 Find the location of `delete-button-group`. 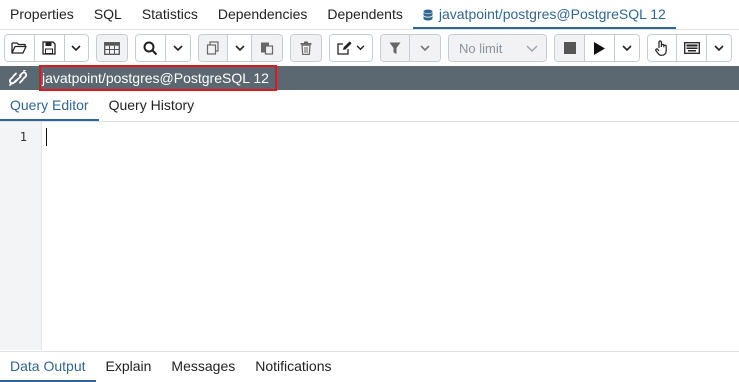

delete-button-group is located at coordinates (306, 48).